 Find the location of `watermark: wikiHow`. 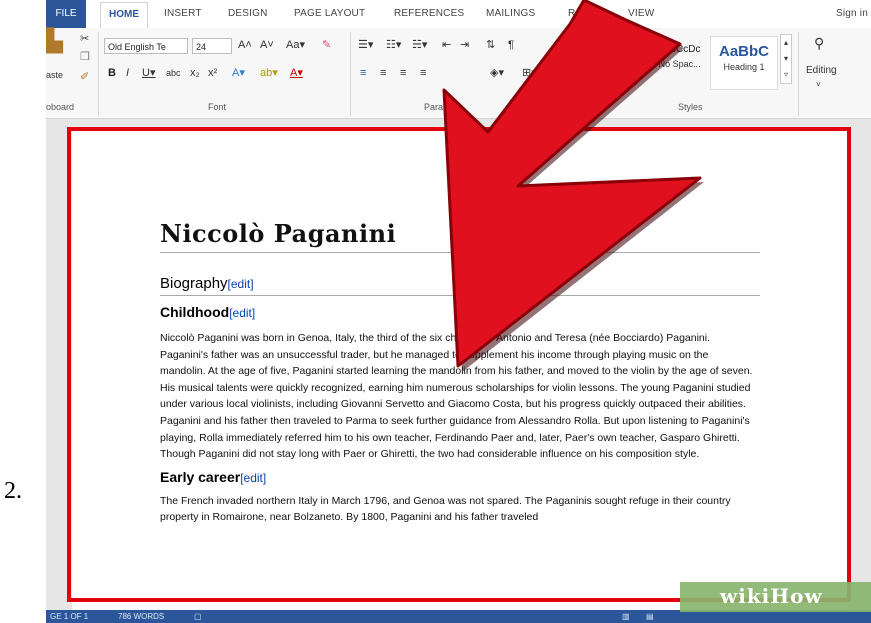

watermark: wikiHow is located at coordinates (775, 597).